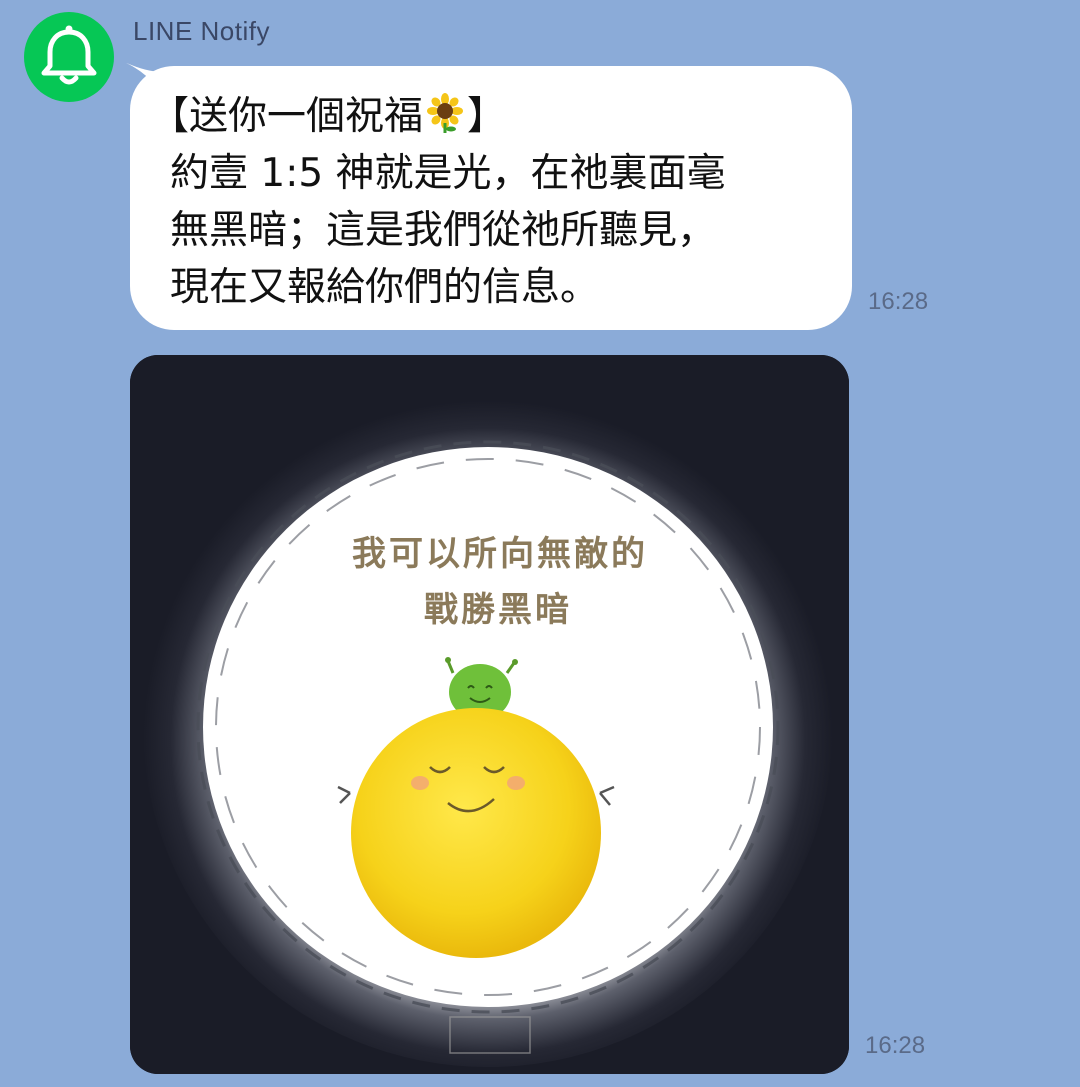 Image resolution: width=1080 pixels, height=1087 pixels. What do you see at coordinates (287, 116) in the screenshot?
I see `message-title-text: 【送你一個祝福` at bounding box center [287, 116].